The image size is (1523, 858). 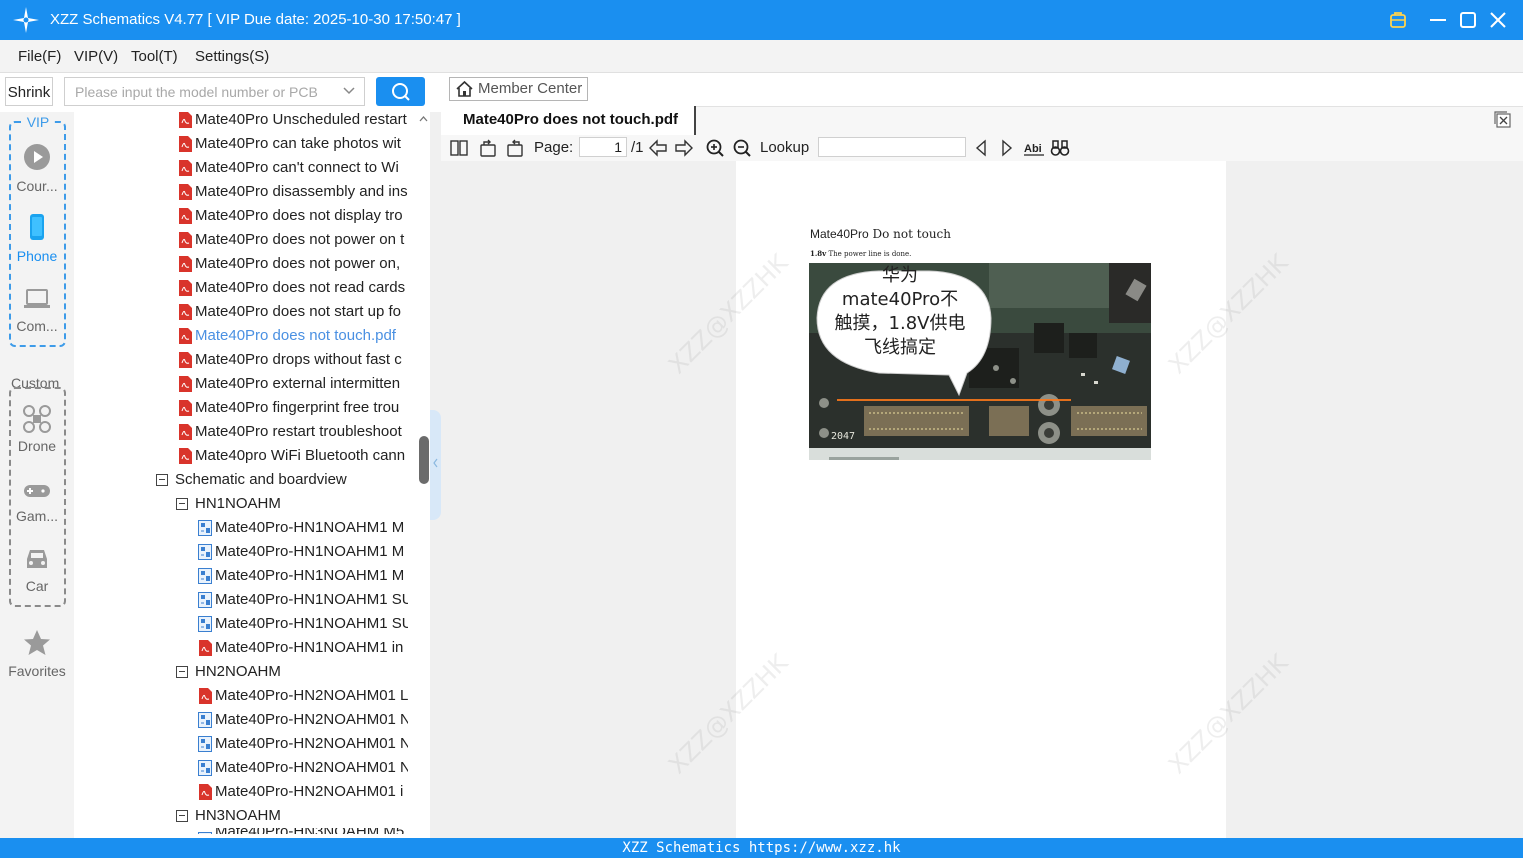 I want to click on status-bar: XZZ Schematics https://www.xzz.hk, so click(x=761, y=848).